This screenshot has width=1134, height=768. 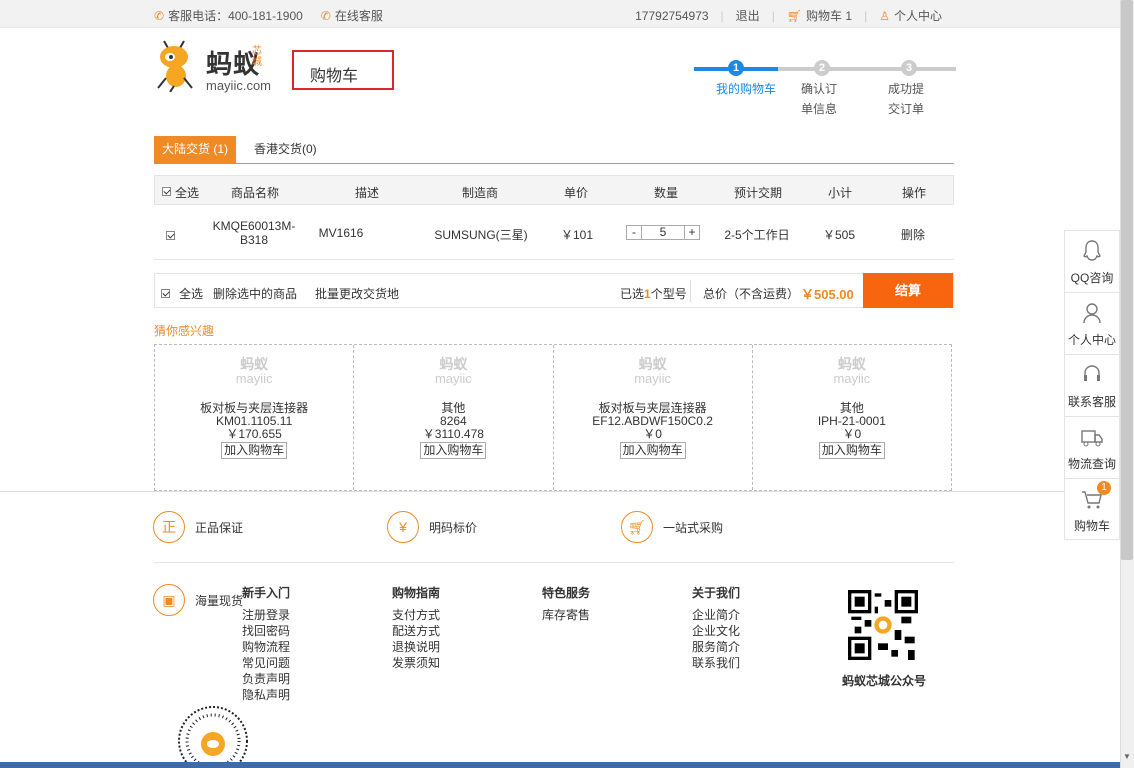 I want to click on qty-input: 5, so click(x=663, y=232).